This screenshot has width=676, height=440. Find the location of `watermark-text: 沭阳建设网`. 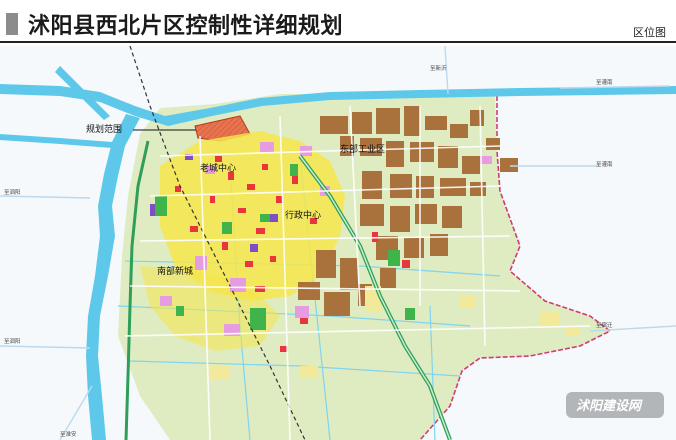

watermark-text: 沭阳建设网 is located at coordinates (609, 406).